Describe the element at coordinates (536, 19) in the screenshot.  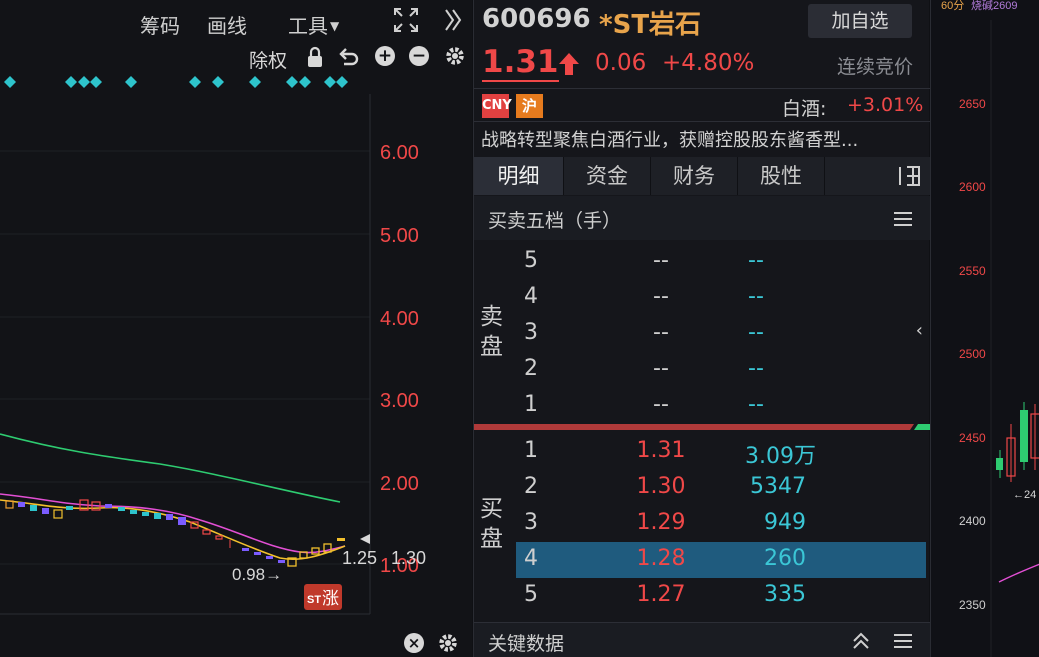
I see `stock-code: 600696` at that location.